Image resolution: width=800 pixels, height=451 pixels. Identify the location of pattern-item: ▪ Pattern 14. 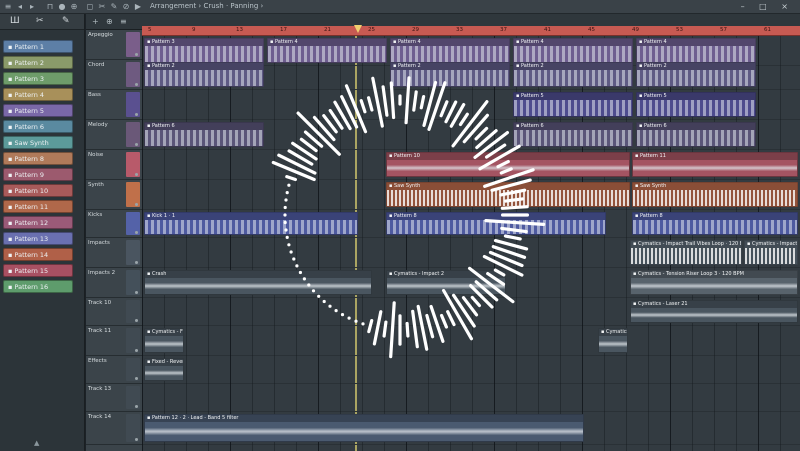
(38, 254).